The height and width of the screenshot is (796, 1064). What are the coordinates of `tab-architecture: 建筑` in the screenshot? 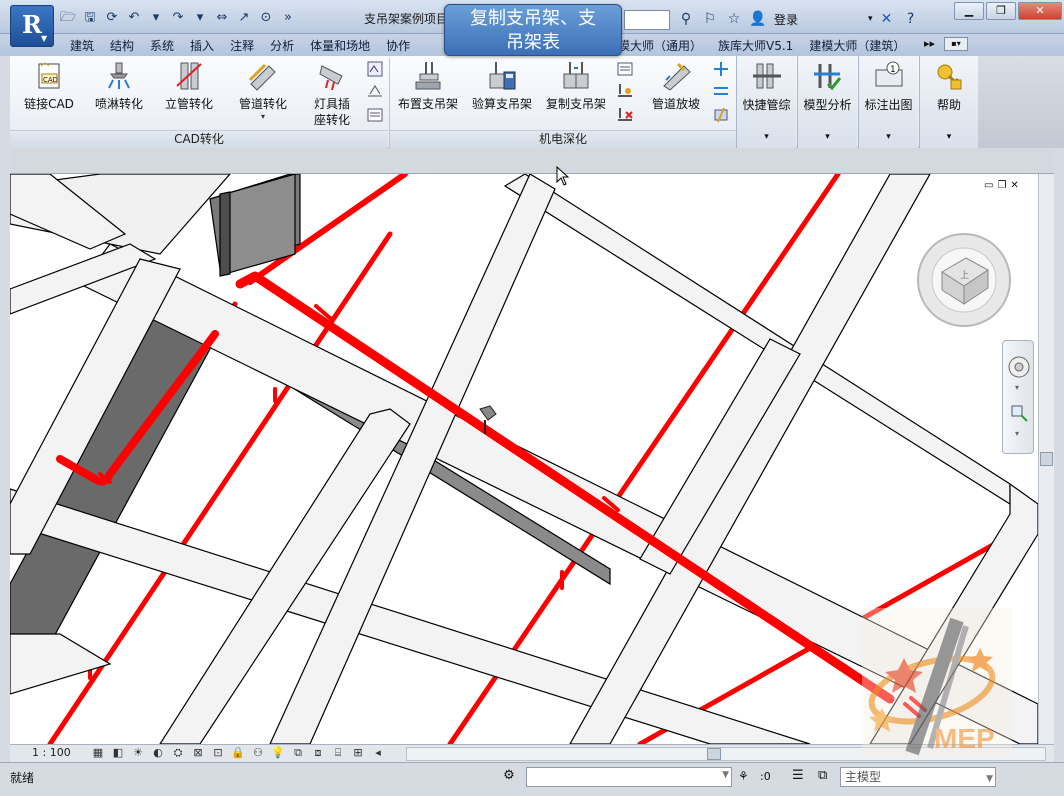 It's located at (82, 46).